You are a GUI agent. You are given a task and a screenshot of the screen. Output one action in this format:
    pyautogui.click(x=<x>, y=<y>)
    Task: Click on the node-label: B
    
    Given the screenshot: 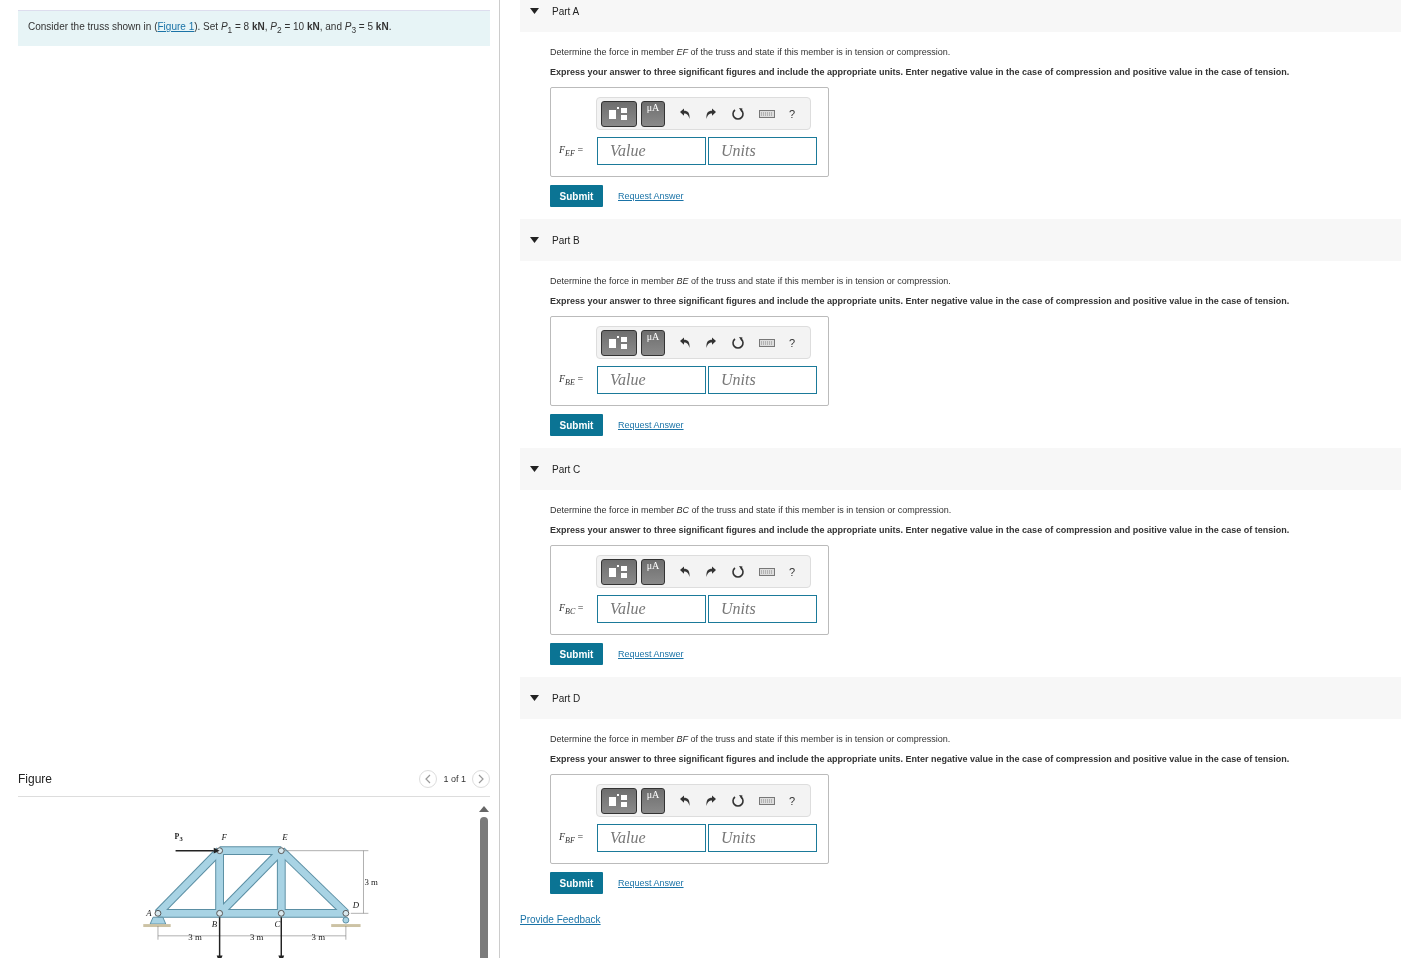 What is the action you would take?
    pyautogui.click(x=214, y=924)
    